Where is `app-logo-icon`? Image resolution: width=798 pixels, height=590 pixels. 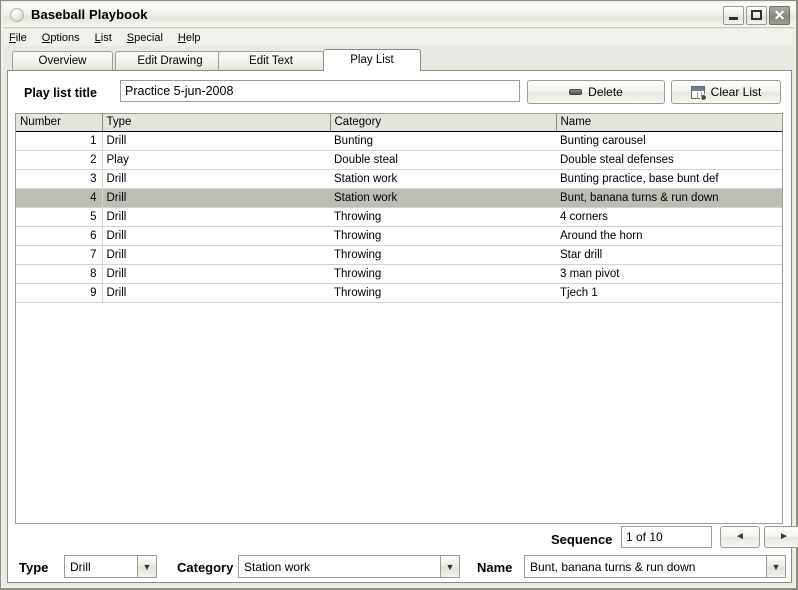 app-logo-icon is located at coordinates (17, 15).